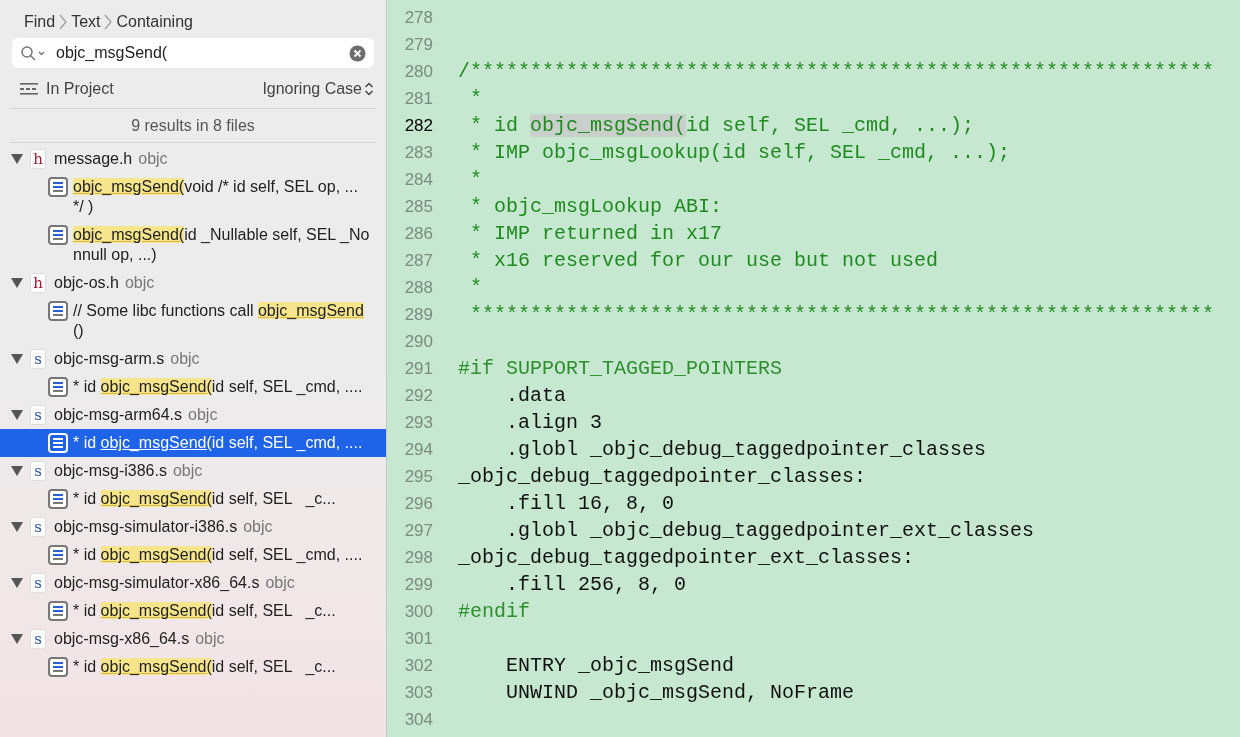 The image size is (1240, 737). Describe the element at coordinates (418, 665) in the screenshot. I see `line-number: 302` at that location.